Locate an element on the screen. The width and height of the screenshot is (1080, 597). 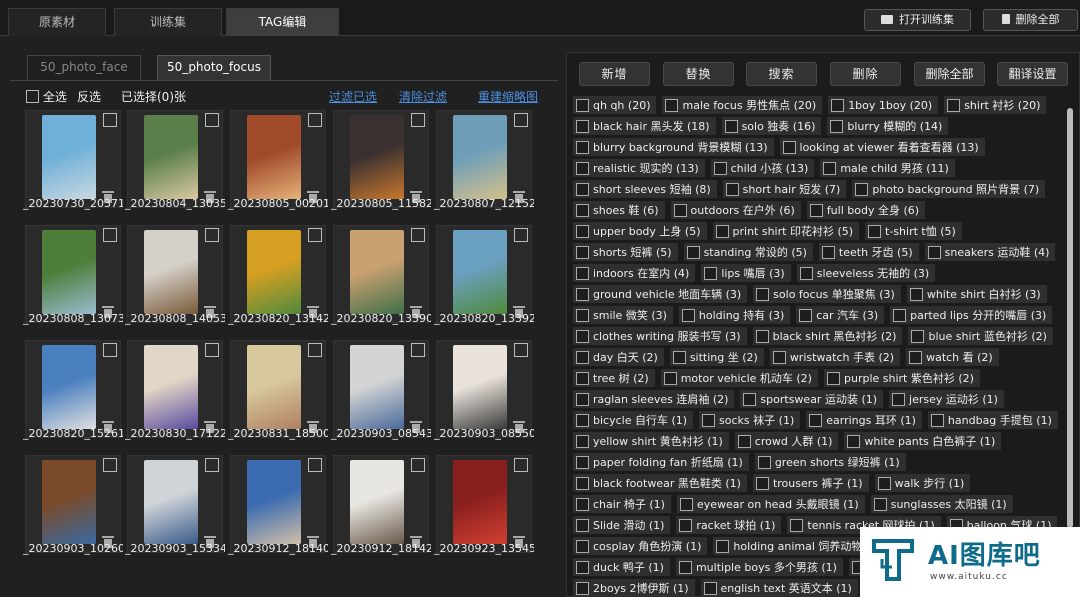
tag-item: 1boy 1boy (20) is located at coordinates (883, 105).